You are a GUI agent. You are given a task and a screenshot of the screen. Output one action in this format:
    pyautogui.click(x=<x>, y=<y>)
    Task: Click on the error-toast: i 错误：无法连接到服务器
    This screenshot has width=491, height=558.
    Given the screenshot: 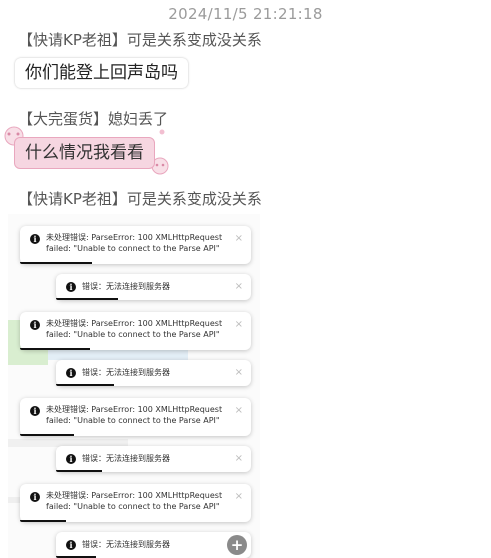 What is the action you would take?
    pyautogui.click(x=153, y=545)
    